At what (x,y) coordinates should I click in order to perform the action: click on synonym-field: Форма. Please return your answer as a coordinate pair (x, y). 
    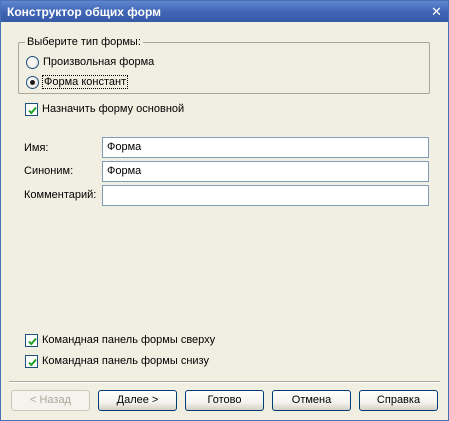
    Looking at the image, I should click on (265, 171).